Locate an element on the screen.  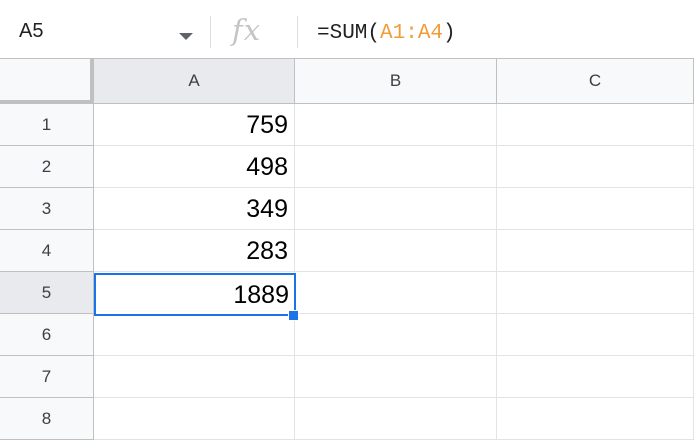
cell-a4: 283 is located at coordinates (194, 251).